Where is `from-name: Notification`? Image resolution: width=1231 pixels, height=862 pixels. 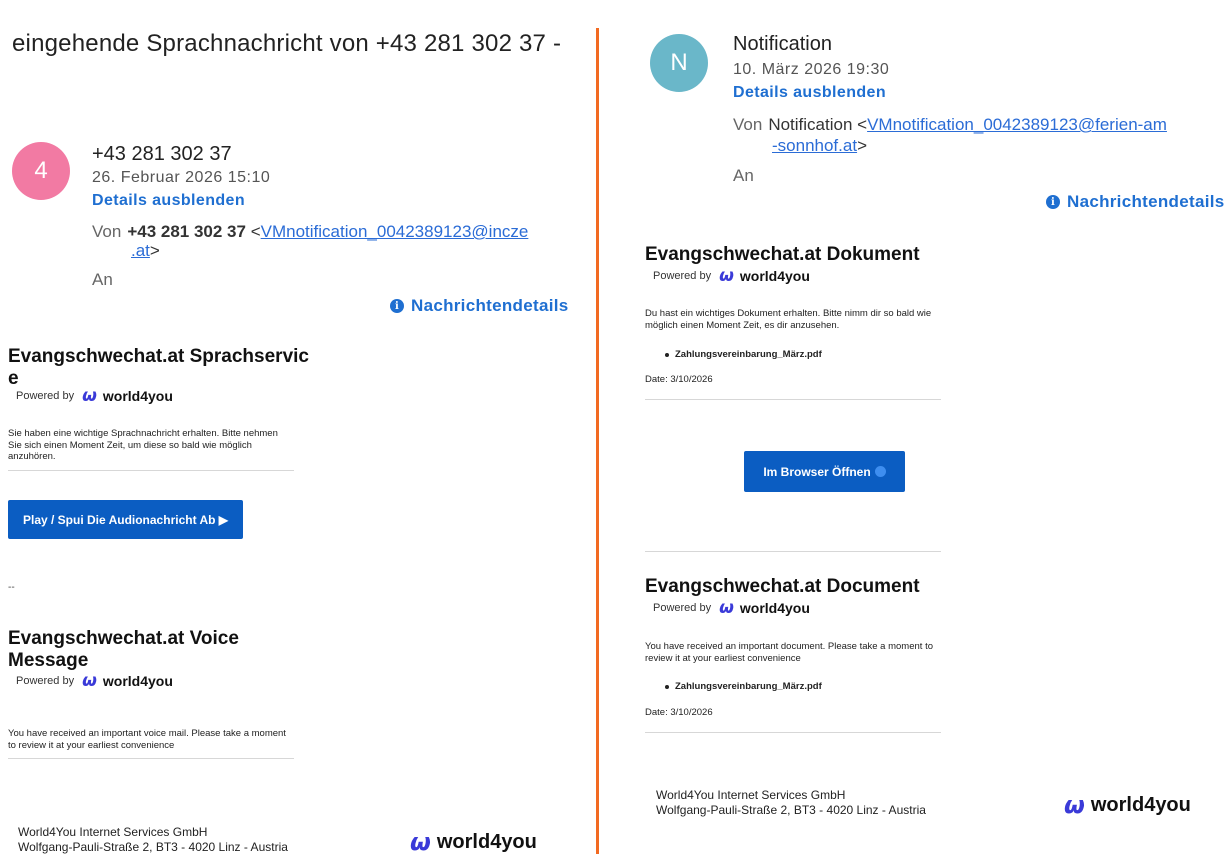
from-name: Notification is located at coordinates (810, 124).